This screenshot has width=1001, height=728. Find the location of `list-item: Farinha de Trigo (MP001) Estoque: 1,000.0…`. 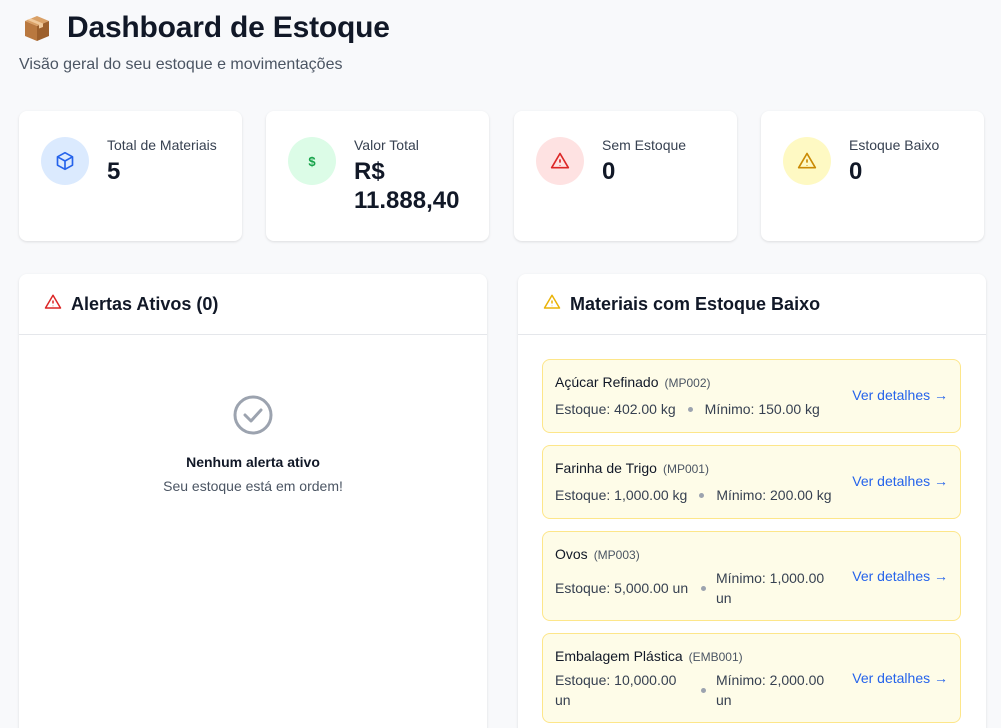

list-item: Farinha de Trigo (MP001) Estoque: 1,000.0… is located at coordinates (751, 482).